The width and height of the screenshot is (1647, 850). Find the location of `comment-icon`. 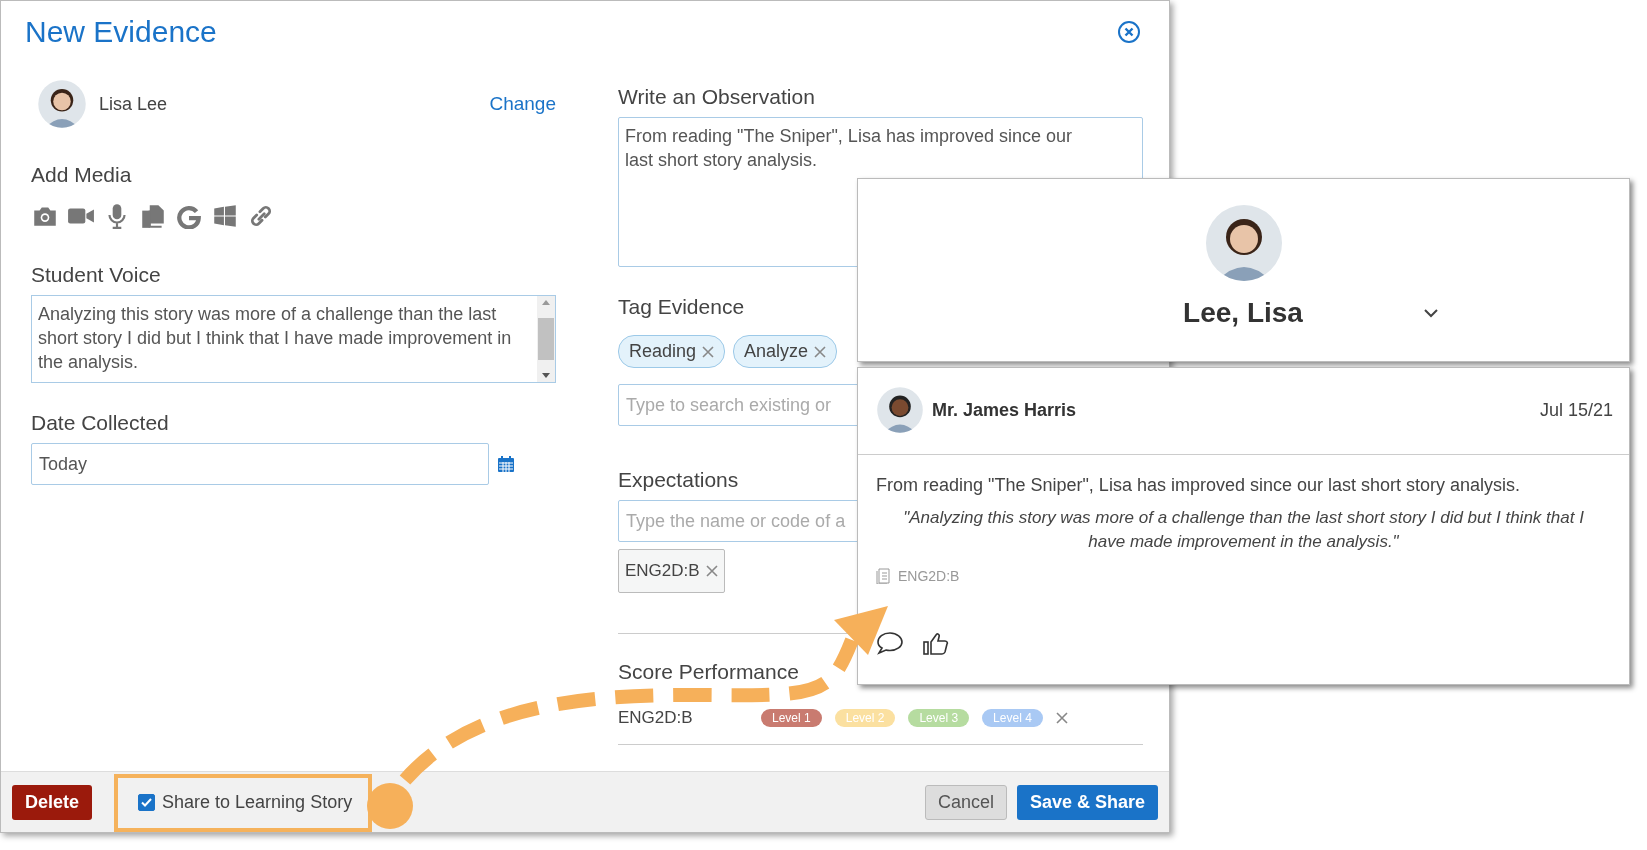

comment-icon is located at coordinates (890, 643).